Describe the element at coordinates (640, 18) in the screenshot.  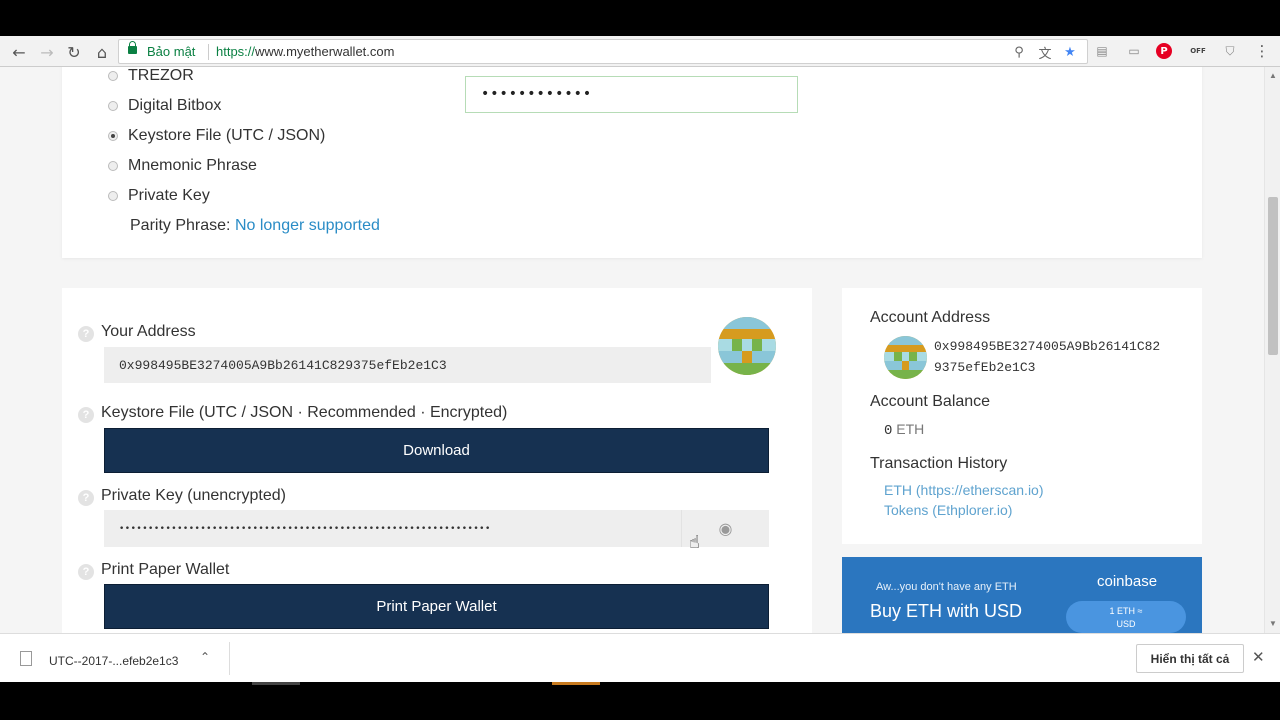
I see `window-titlebar` at that location.